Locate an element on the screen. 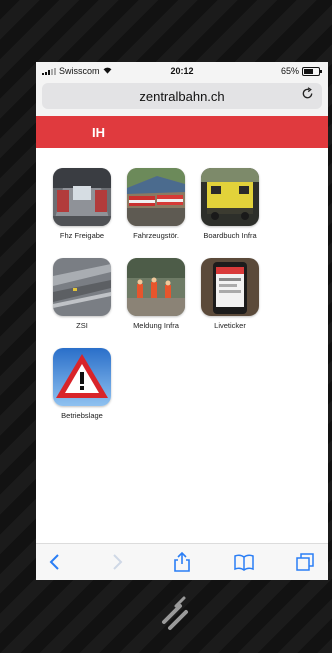 The image size is (332, 653). track-workers-icon is located at coordinates (156, 287).